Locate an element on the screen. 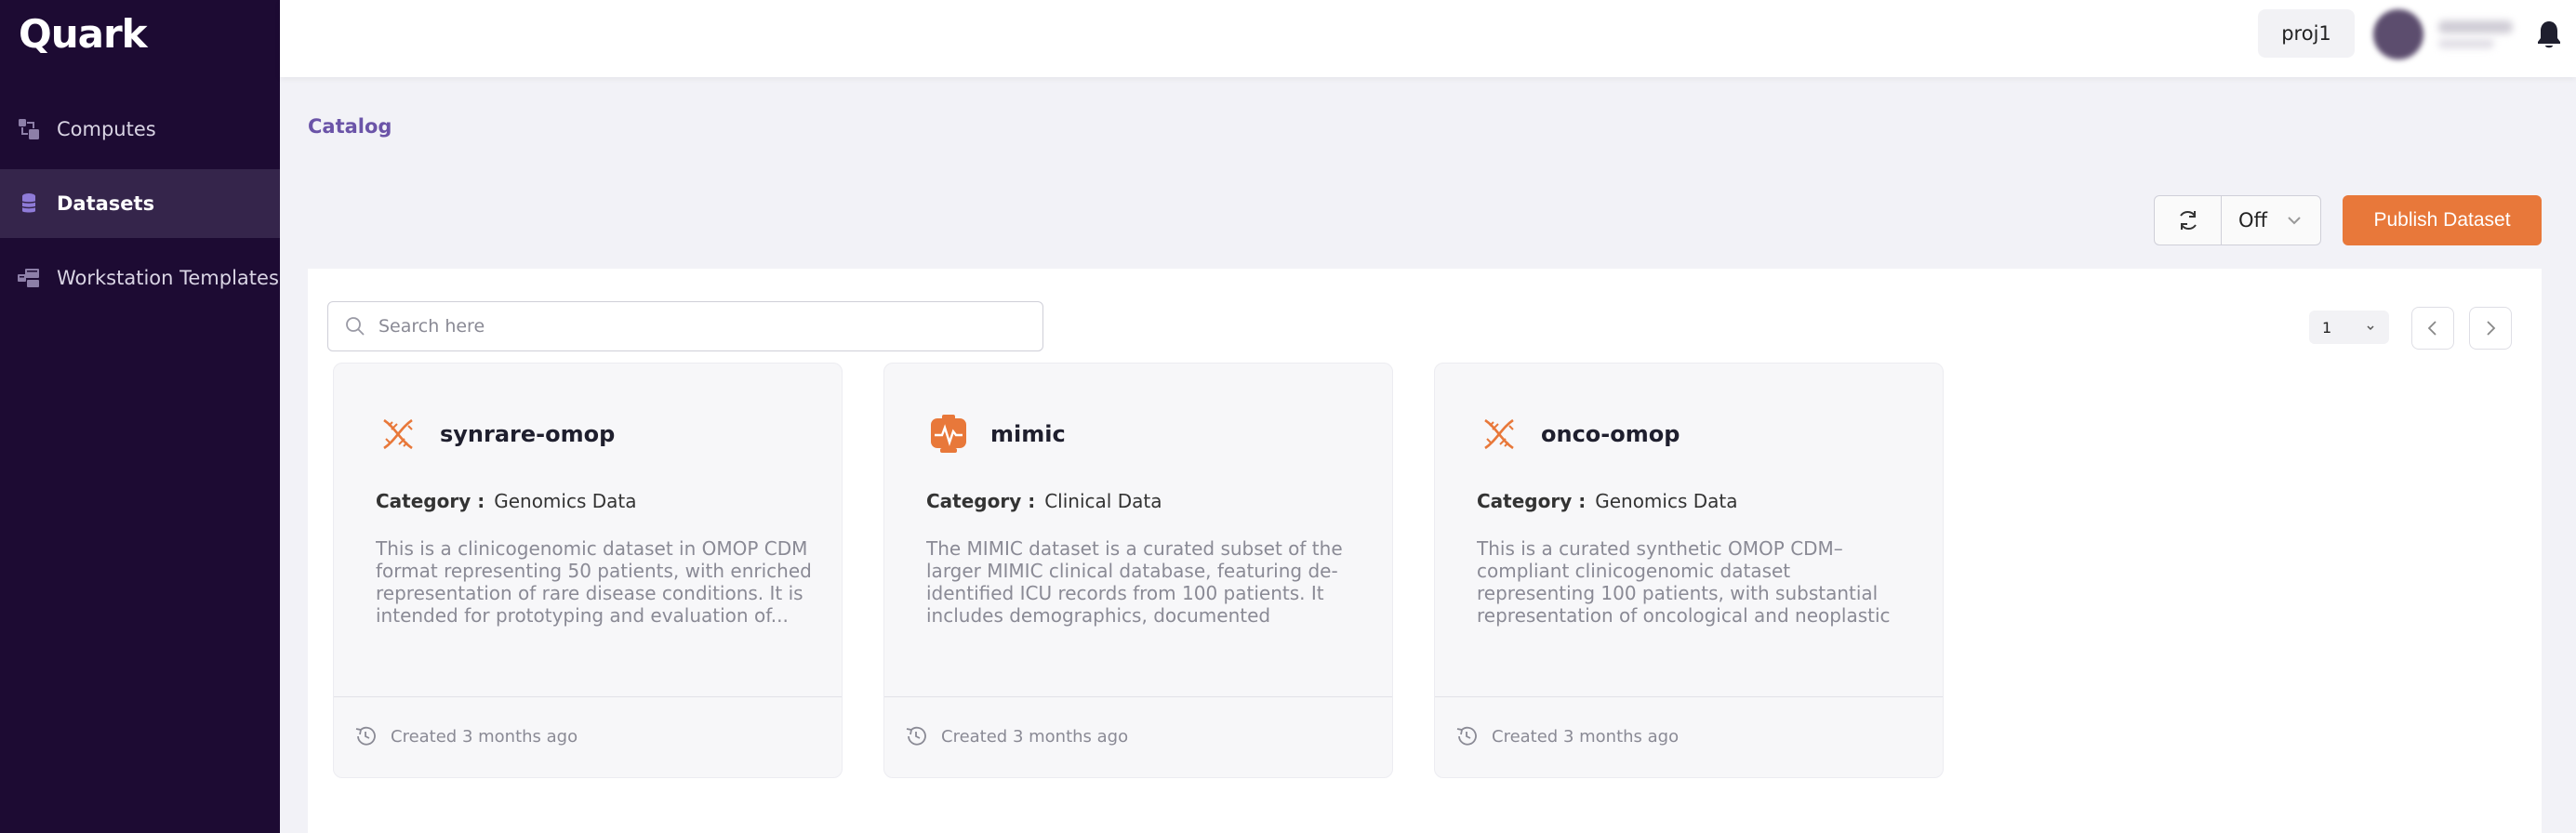  app-logo: Quark is located at coordinates (83, 34).